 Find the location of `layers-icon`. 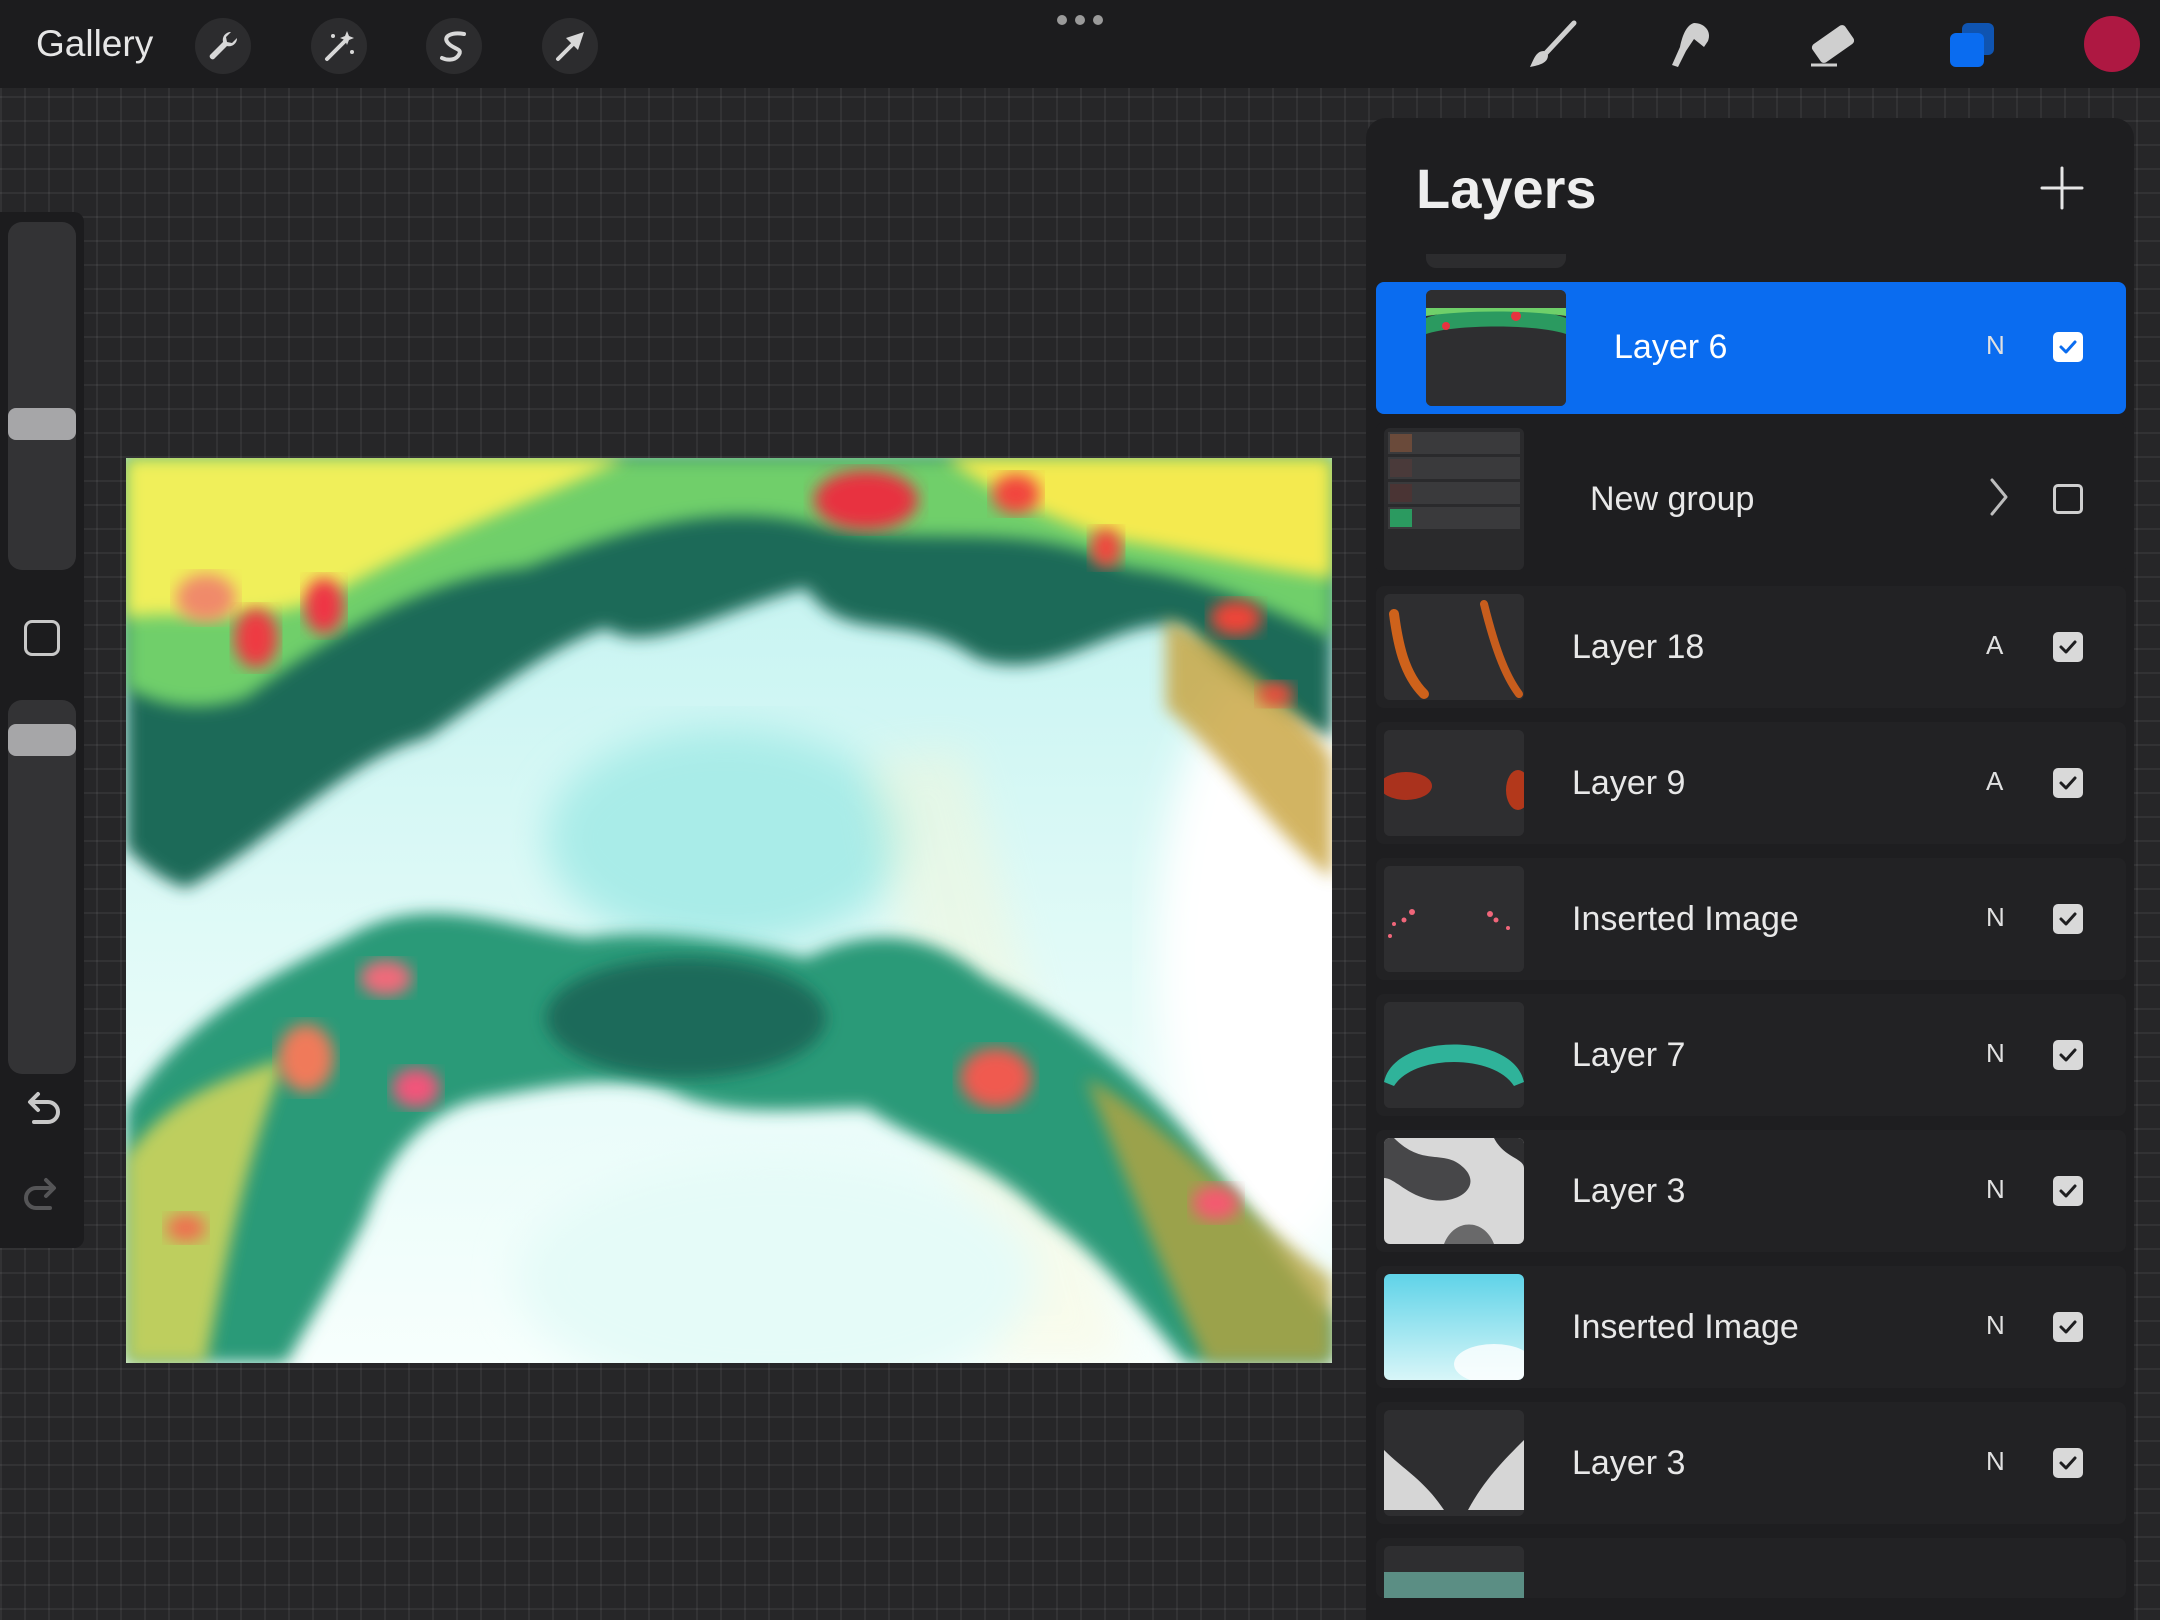

layers-icon is located at coordinates (1972, 45).